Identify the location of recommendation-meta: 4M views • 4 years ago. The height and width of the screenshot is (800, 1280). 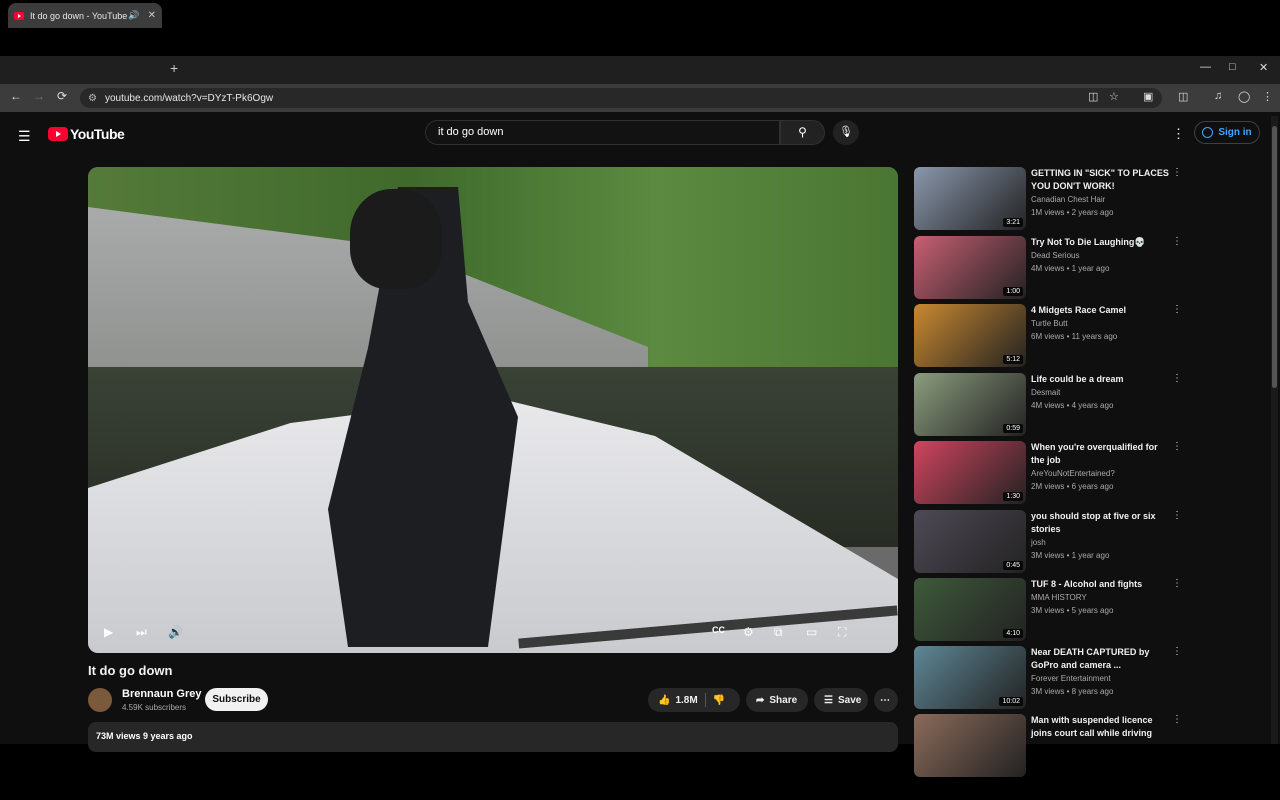
(1072, 405).